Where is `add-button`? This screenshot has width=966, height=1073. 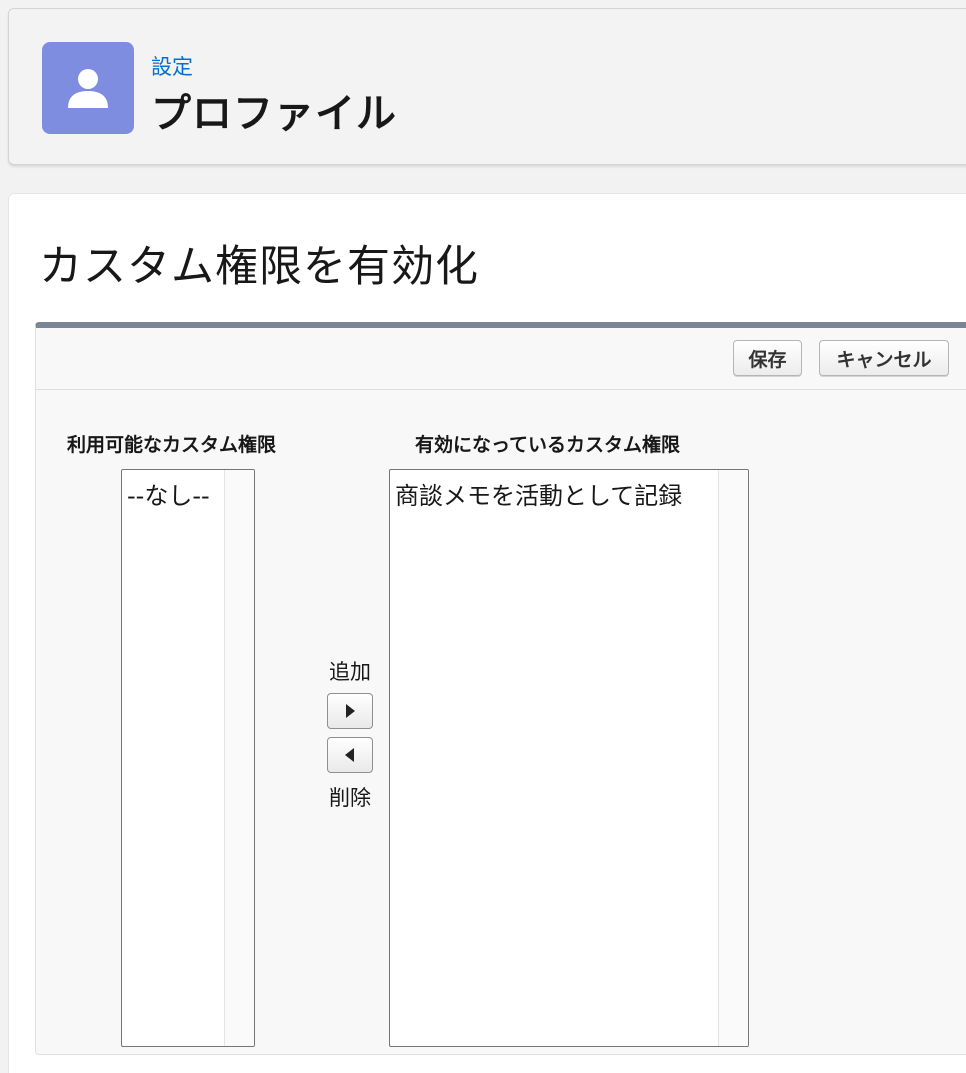 add-button is located at coordinates (350, 711).